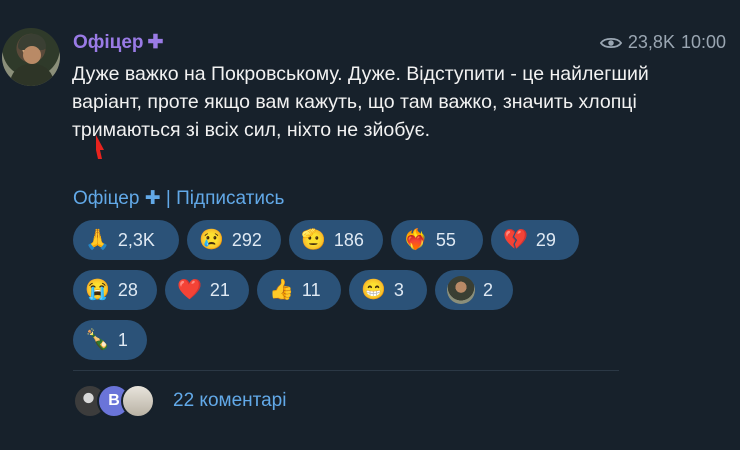 The image size is (740, 450). I want to click on reaction-count: 2,3K, so click(136, 239).